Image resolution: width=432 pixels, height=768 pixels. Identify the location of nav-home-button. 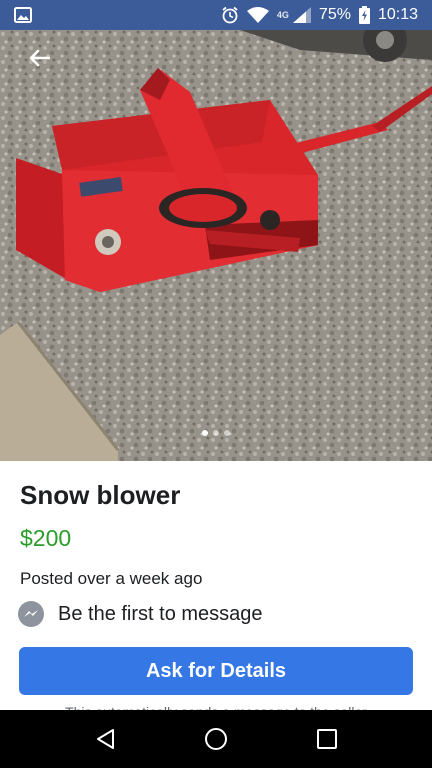
(216, 739).